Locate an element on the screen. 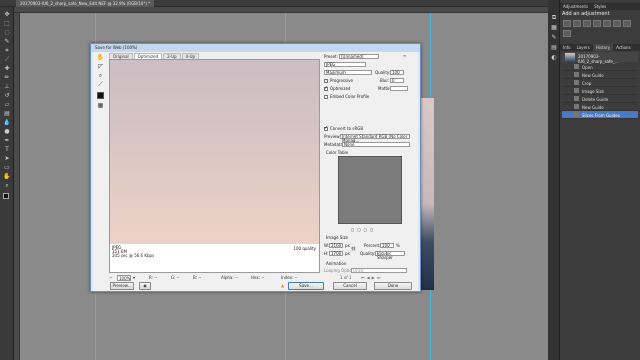 The height and width of the screenshot is (360, 640). brightness-contrast-icon is located at coordinates (567, 23).